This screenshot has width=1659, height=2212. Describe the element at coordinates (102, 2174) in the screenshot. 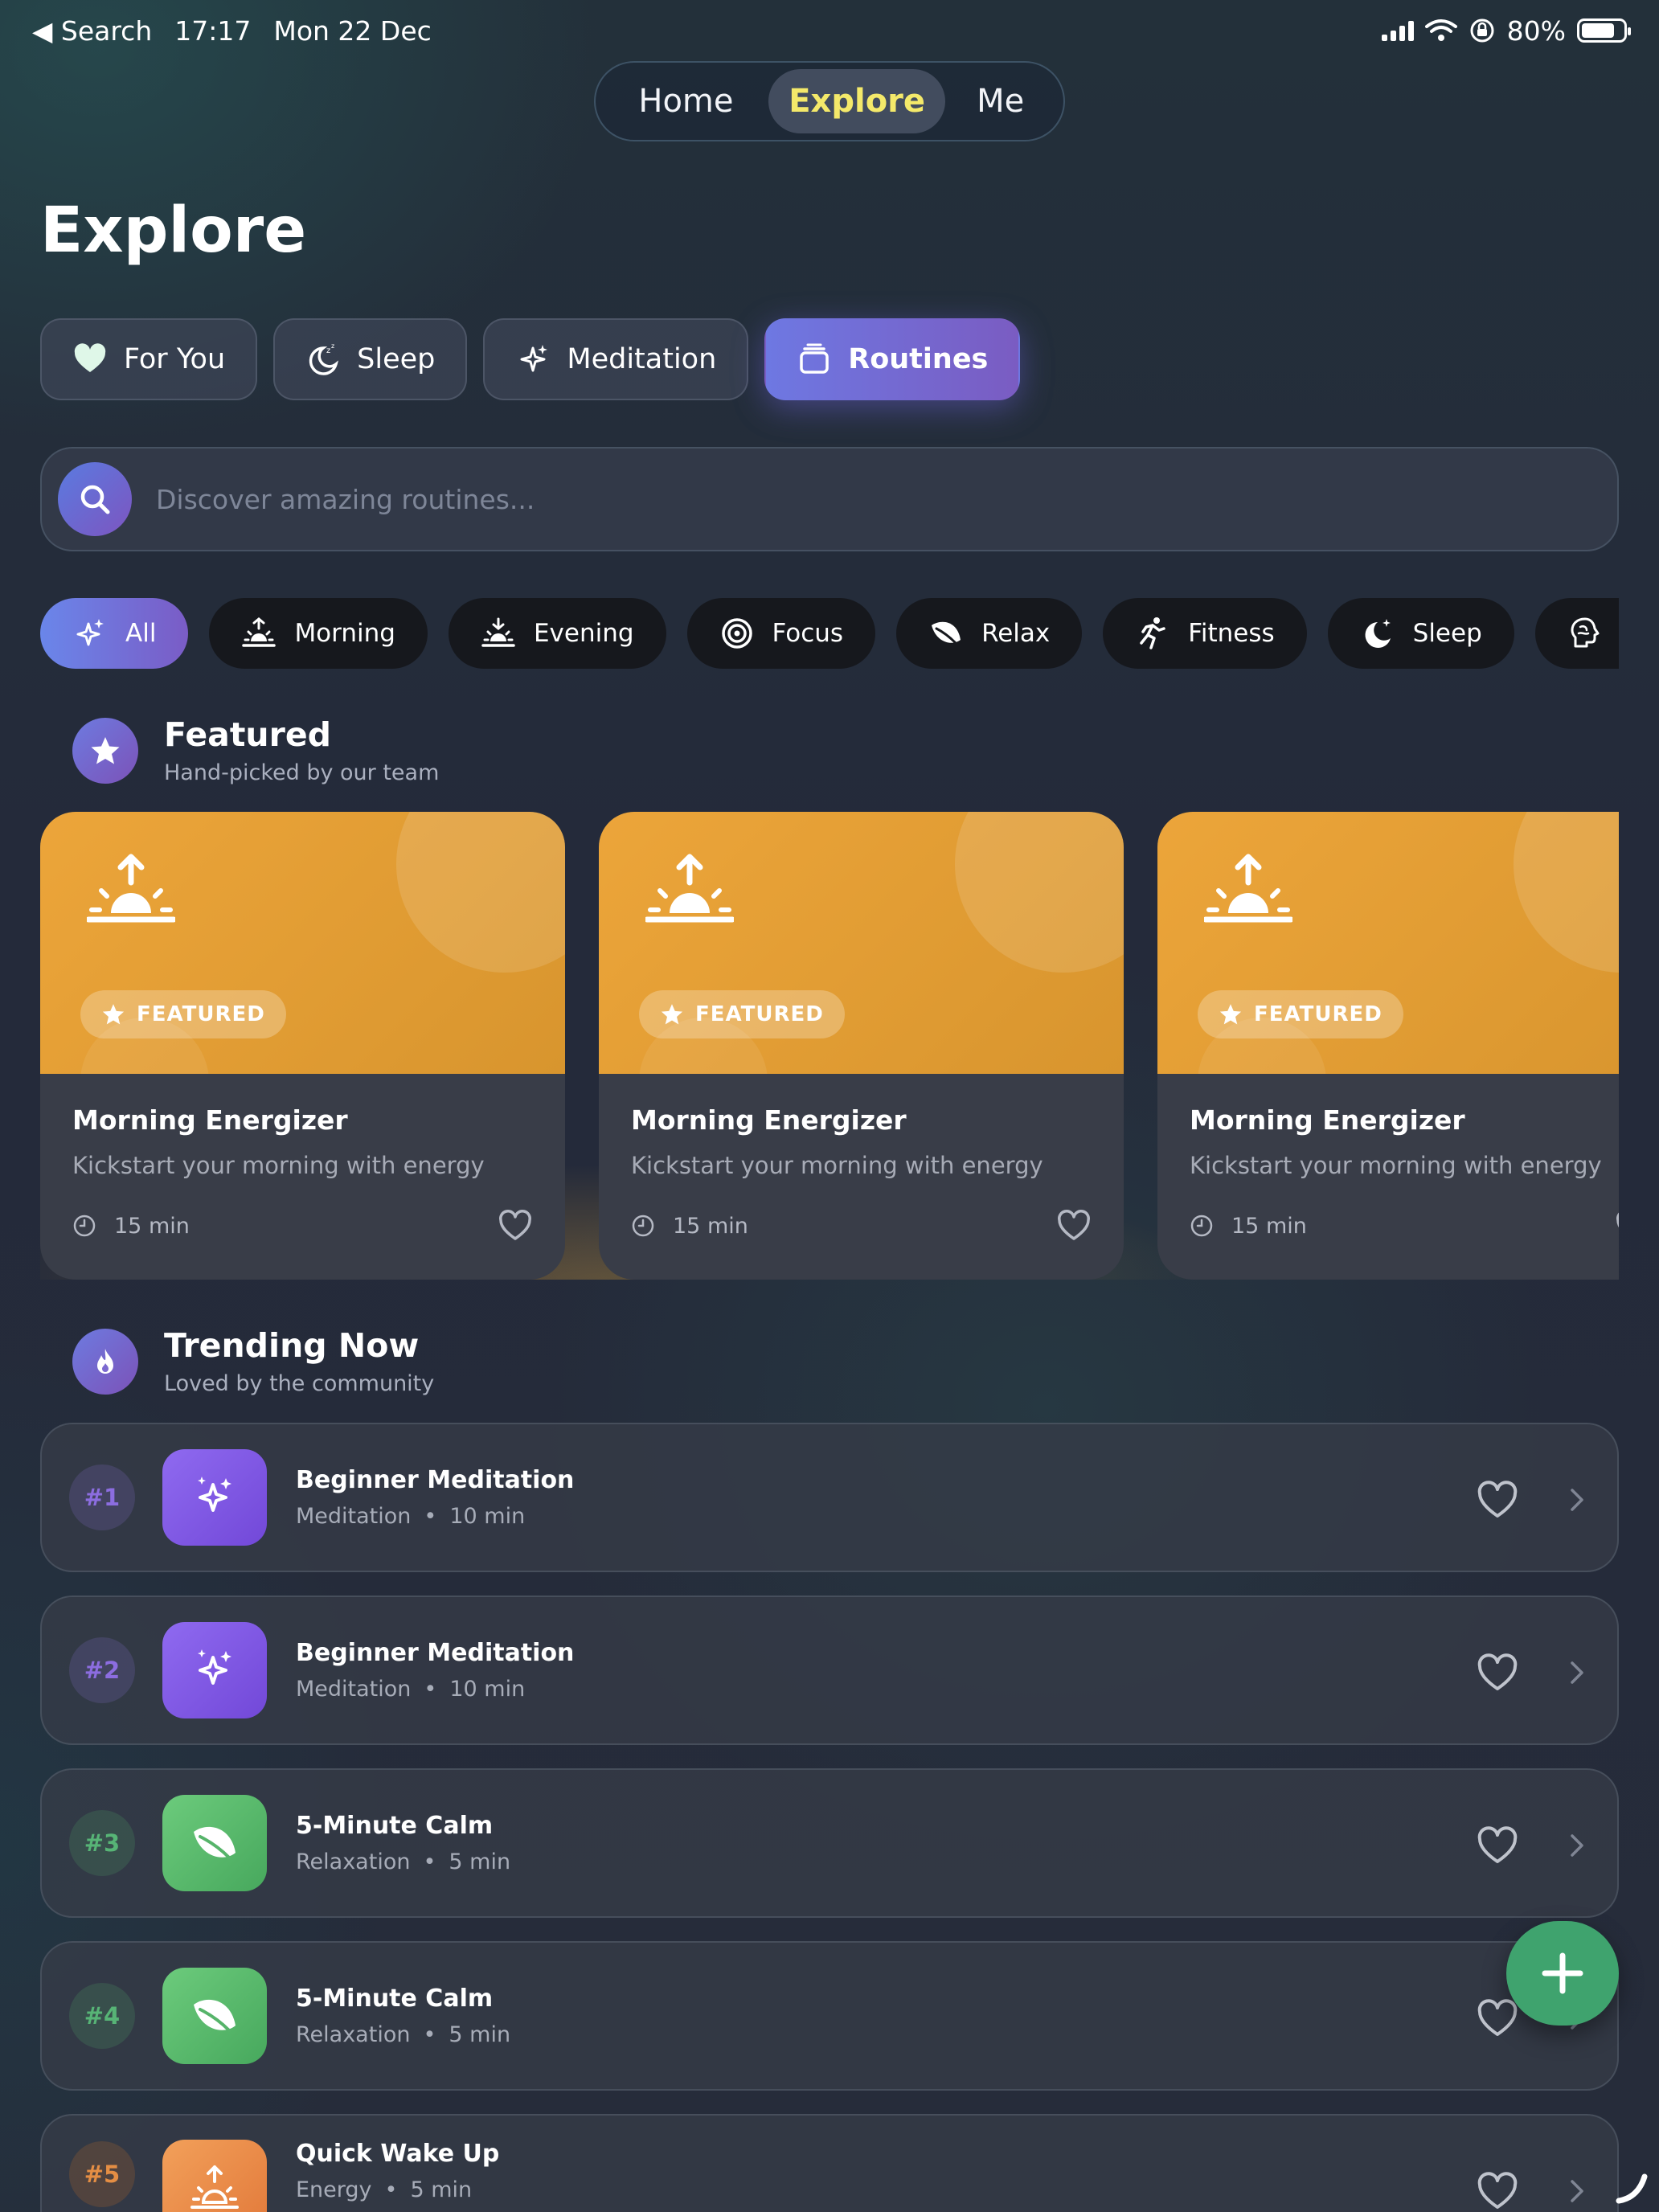

I see `rank-badge: #5` at that location.